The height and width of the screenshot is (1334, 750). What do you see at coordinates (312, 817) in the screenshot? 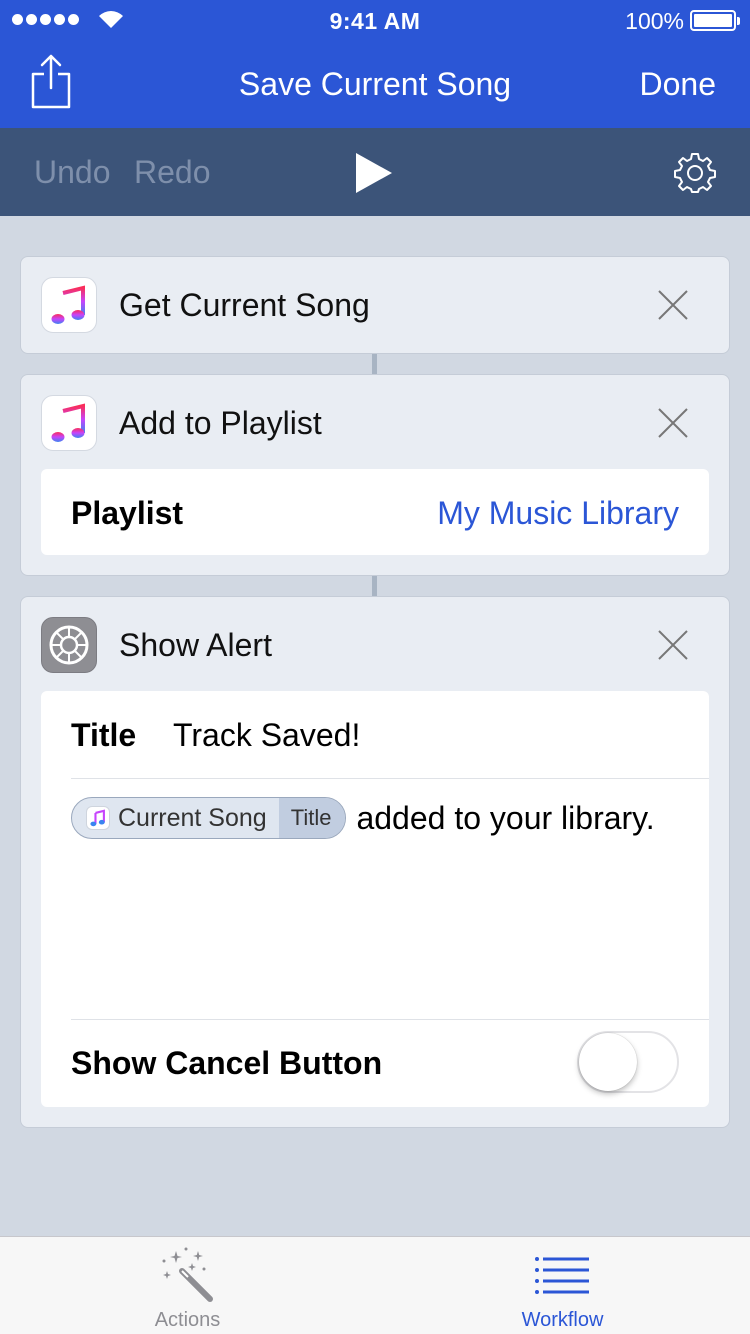
I see `token-property: Title` at bounding box center [312, 817].